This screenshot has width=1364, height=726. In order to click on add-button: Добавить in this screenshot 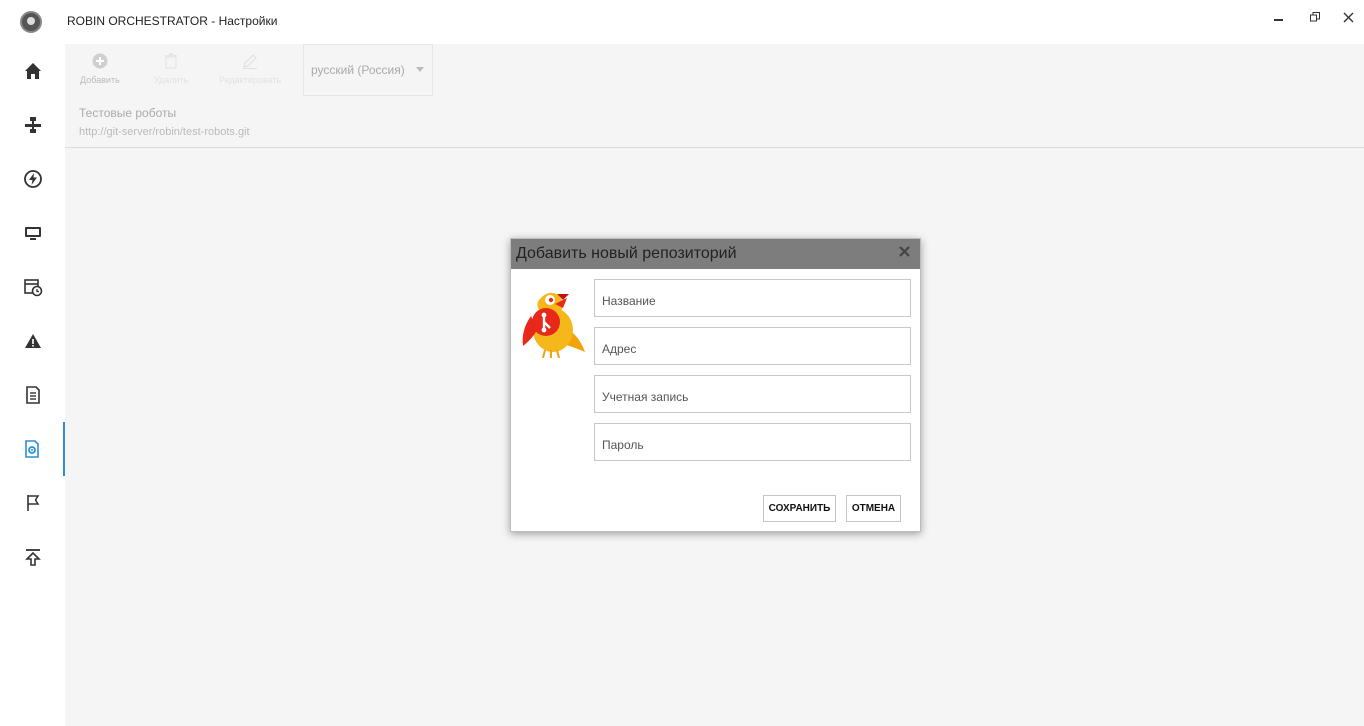, I will do `click(100, 72)`.